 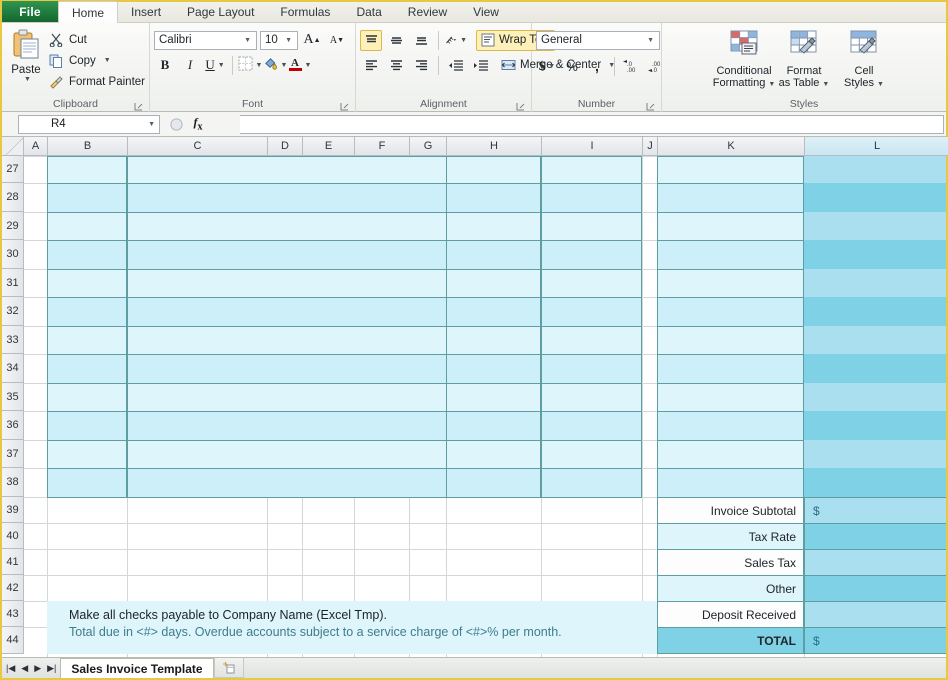 What do you see at coordinates (463, 40) in the screenshot?
I see `orientation-dropdown-icon: ▼` at bounding box center [463, 40].